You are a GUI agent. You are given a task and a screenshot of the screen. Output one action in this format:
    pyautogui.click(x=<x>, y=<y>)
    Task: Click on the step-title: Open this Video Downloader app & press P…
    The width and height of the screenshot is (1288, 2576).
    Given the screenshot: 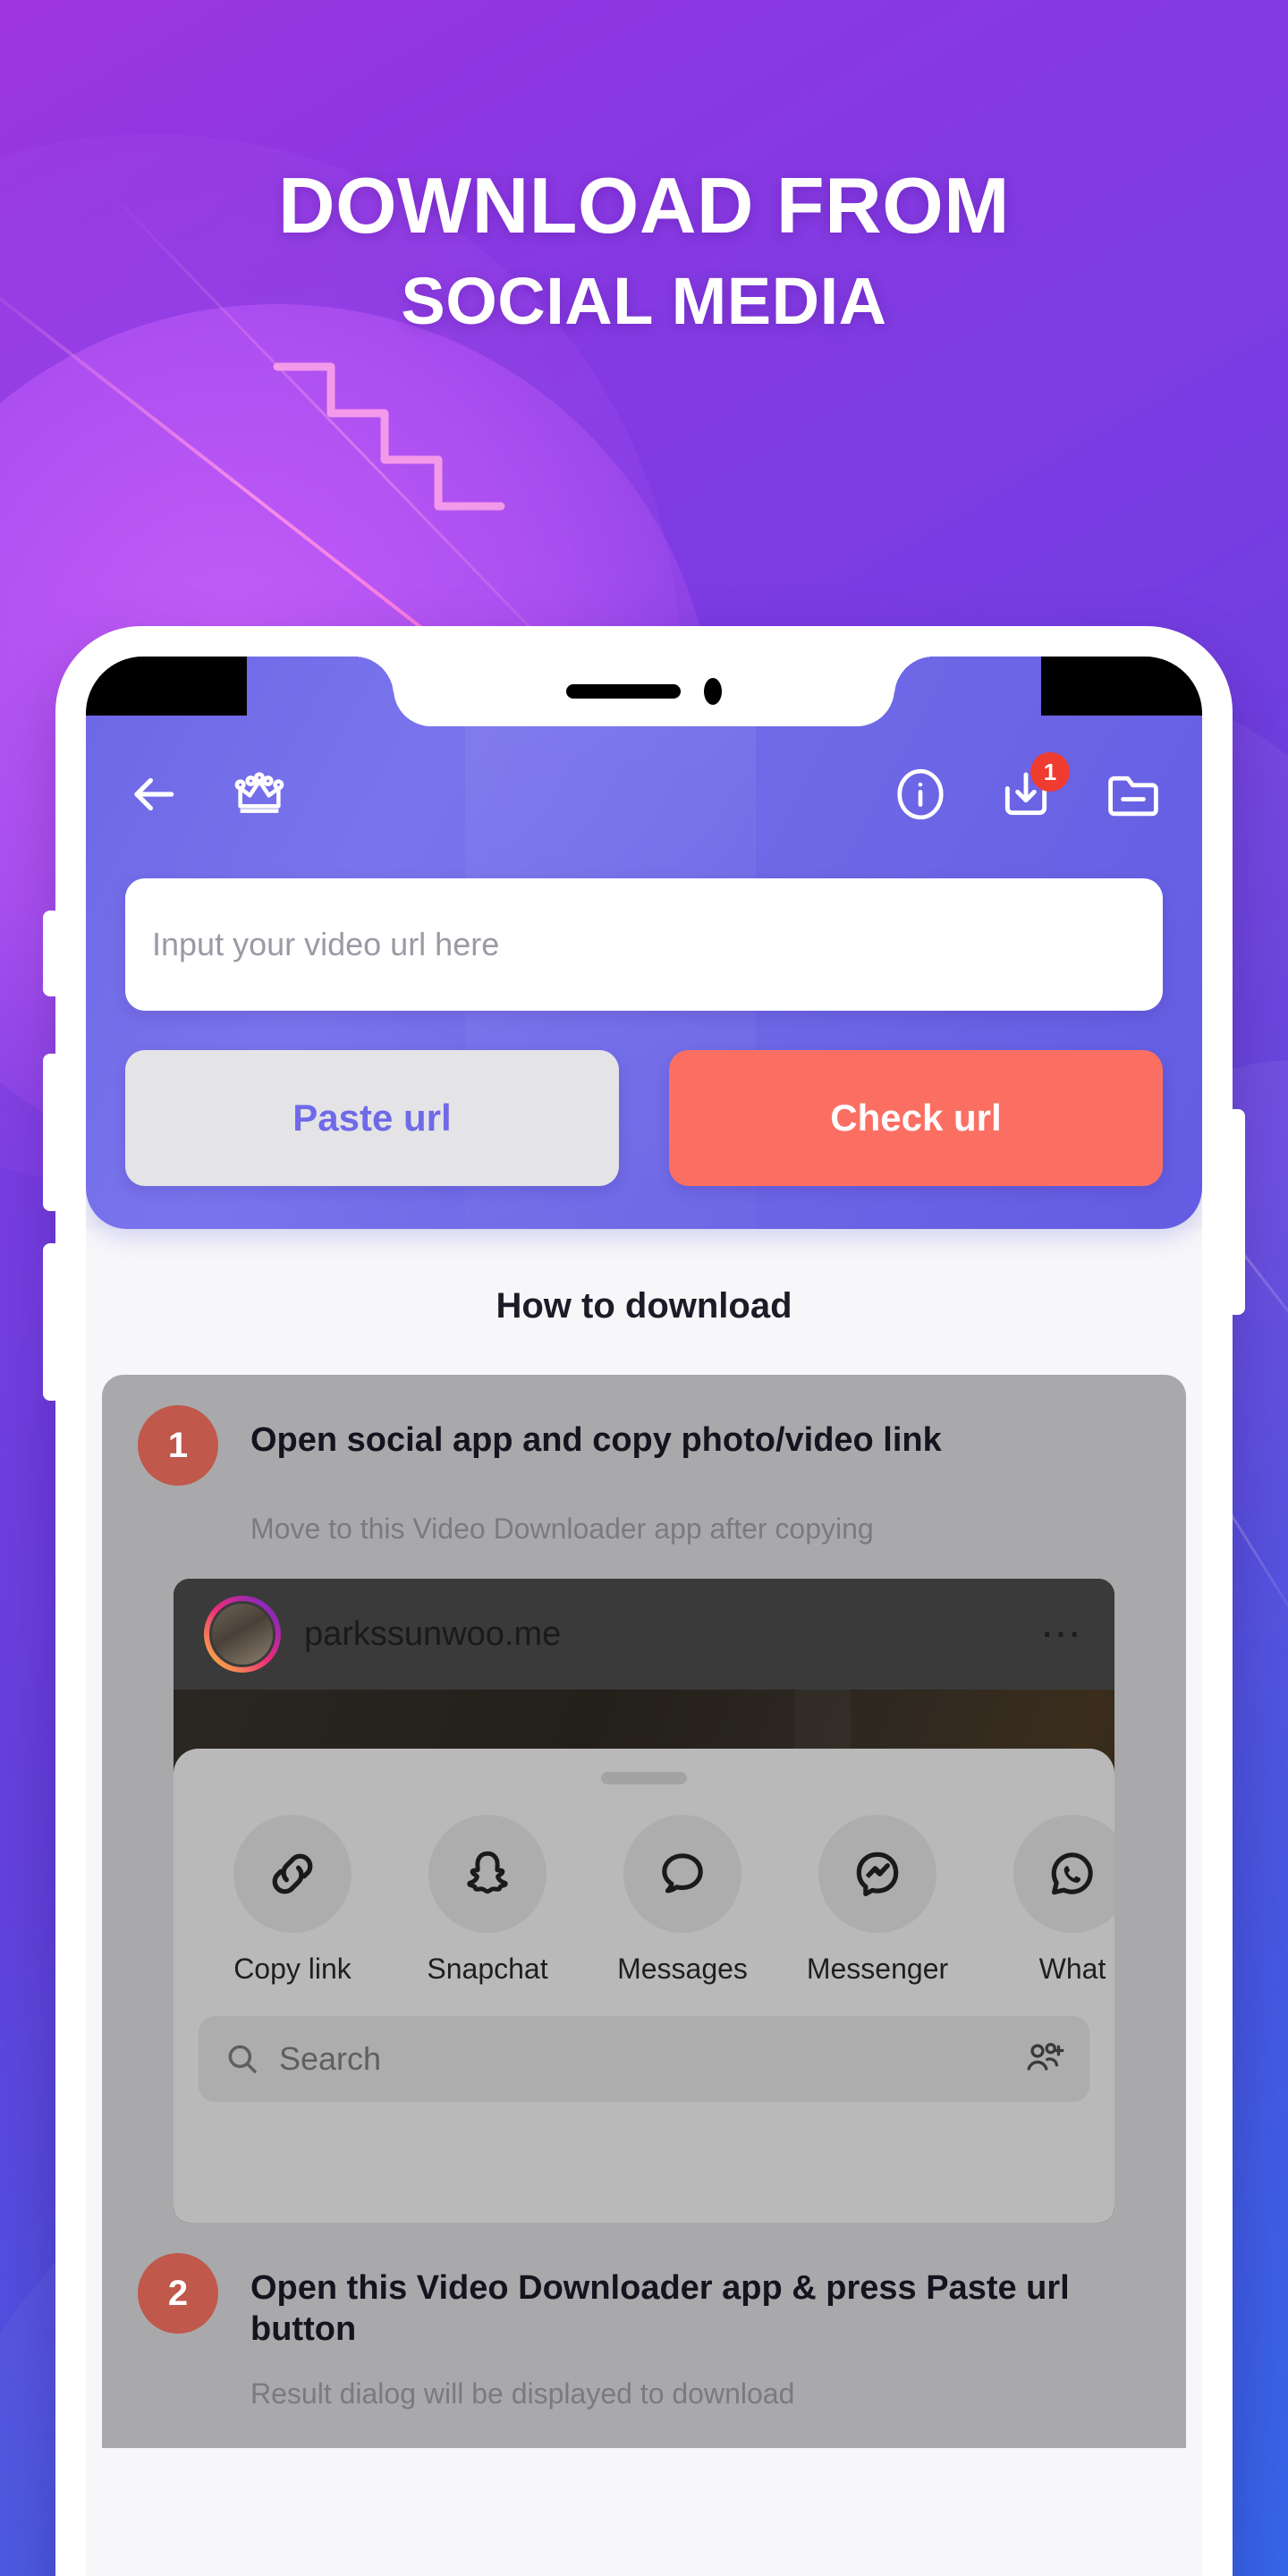 What is the action you would take?
    pyautogui.click(x=660, y=2309)
    